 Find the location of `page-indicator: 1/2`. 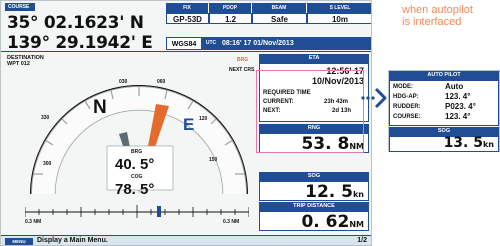

page-indicator: 1/2 is located at coordinates (362, 240).